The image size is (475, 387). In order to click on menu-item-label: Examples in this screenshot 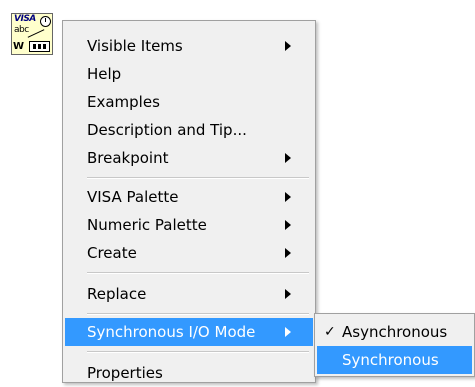, I will do `click(123, 102)`.